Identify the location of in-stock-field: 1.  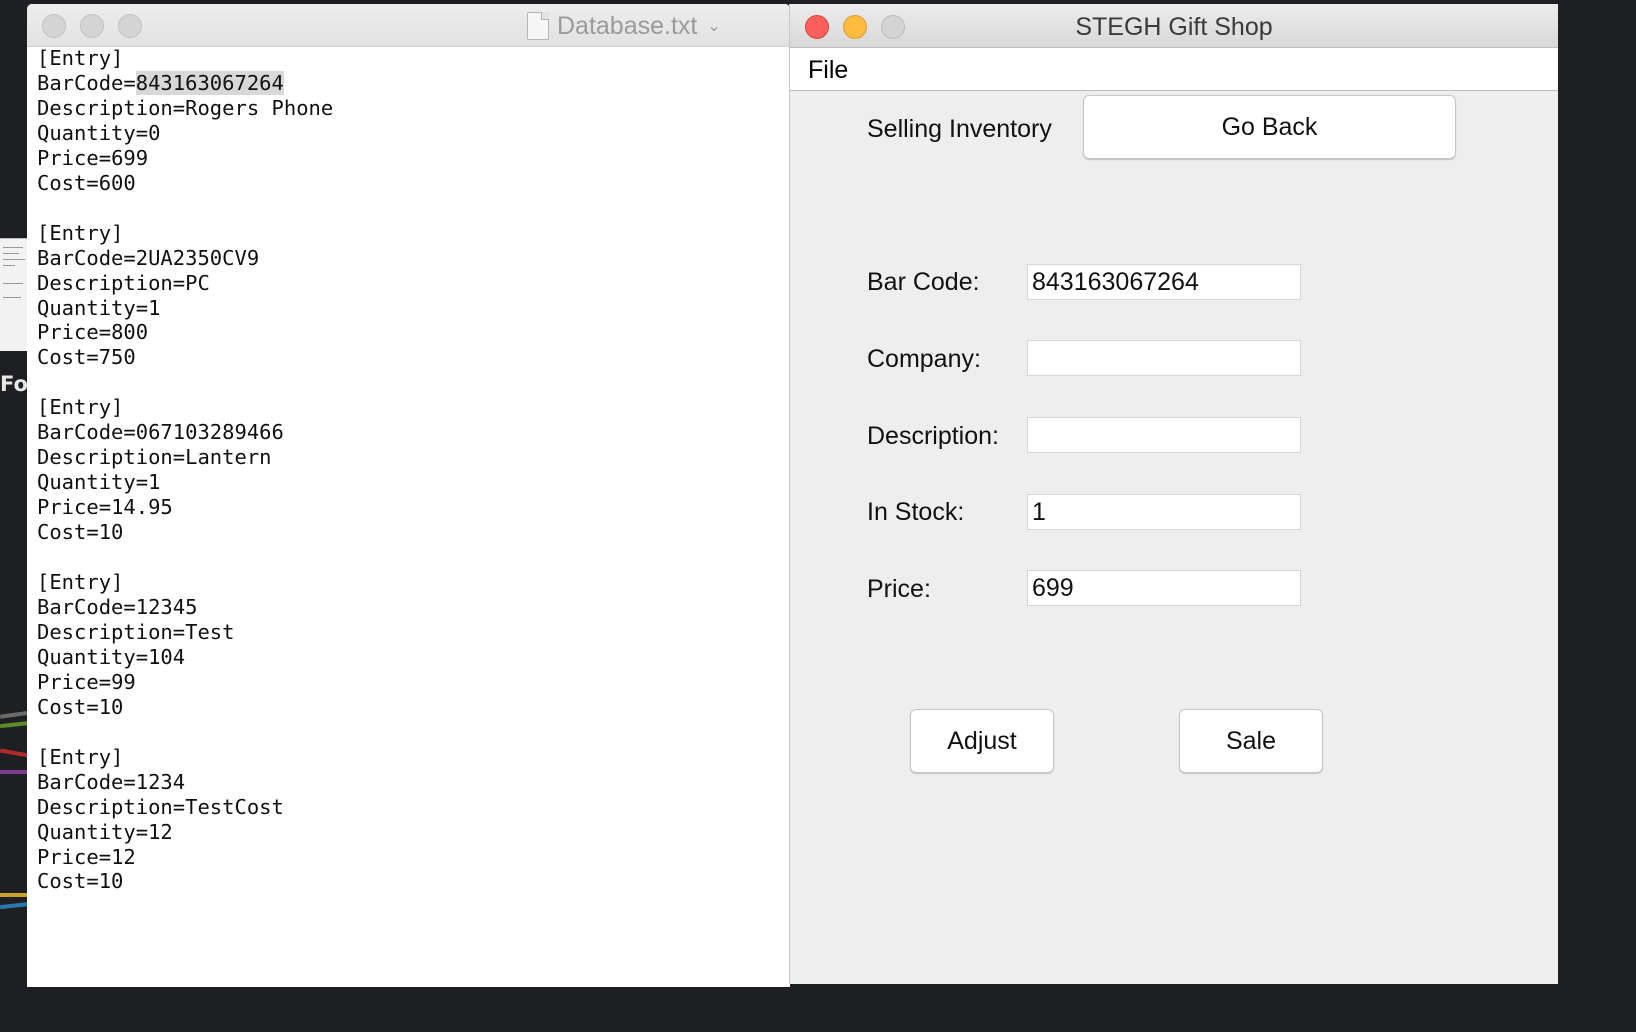
(1164, 512).